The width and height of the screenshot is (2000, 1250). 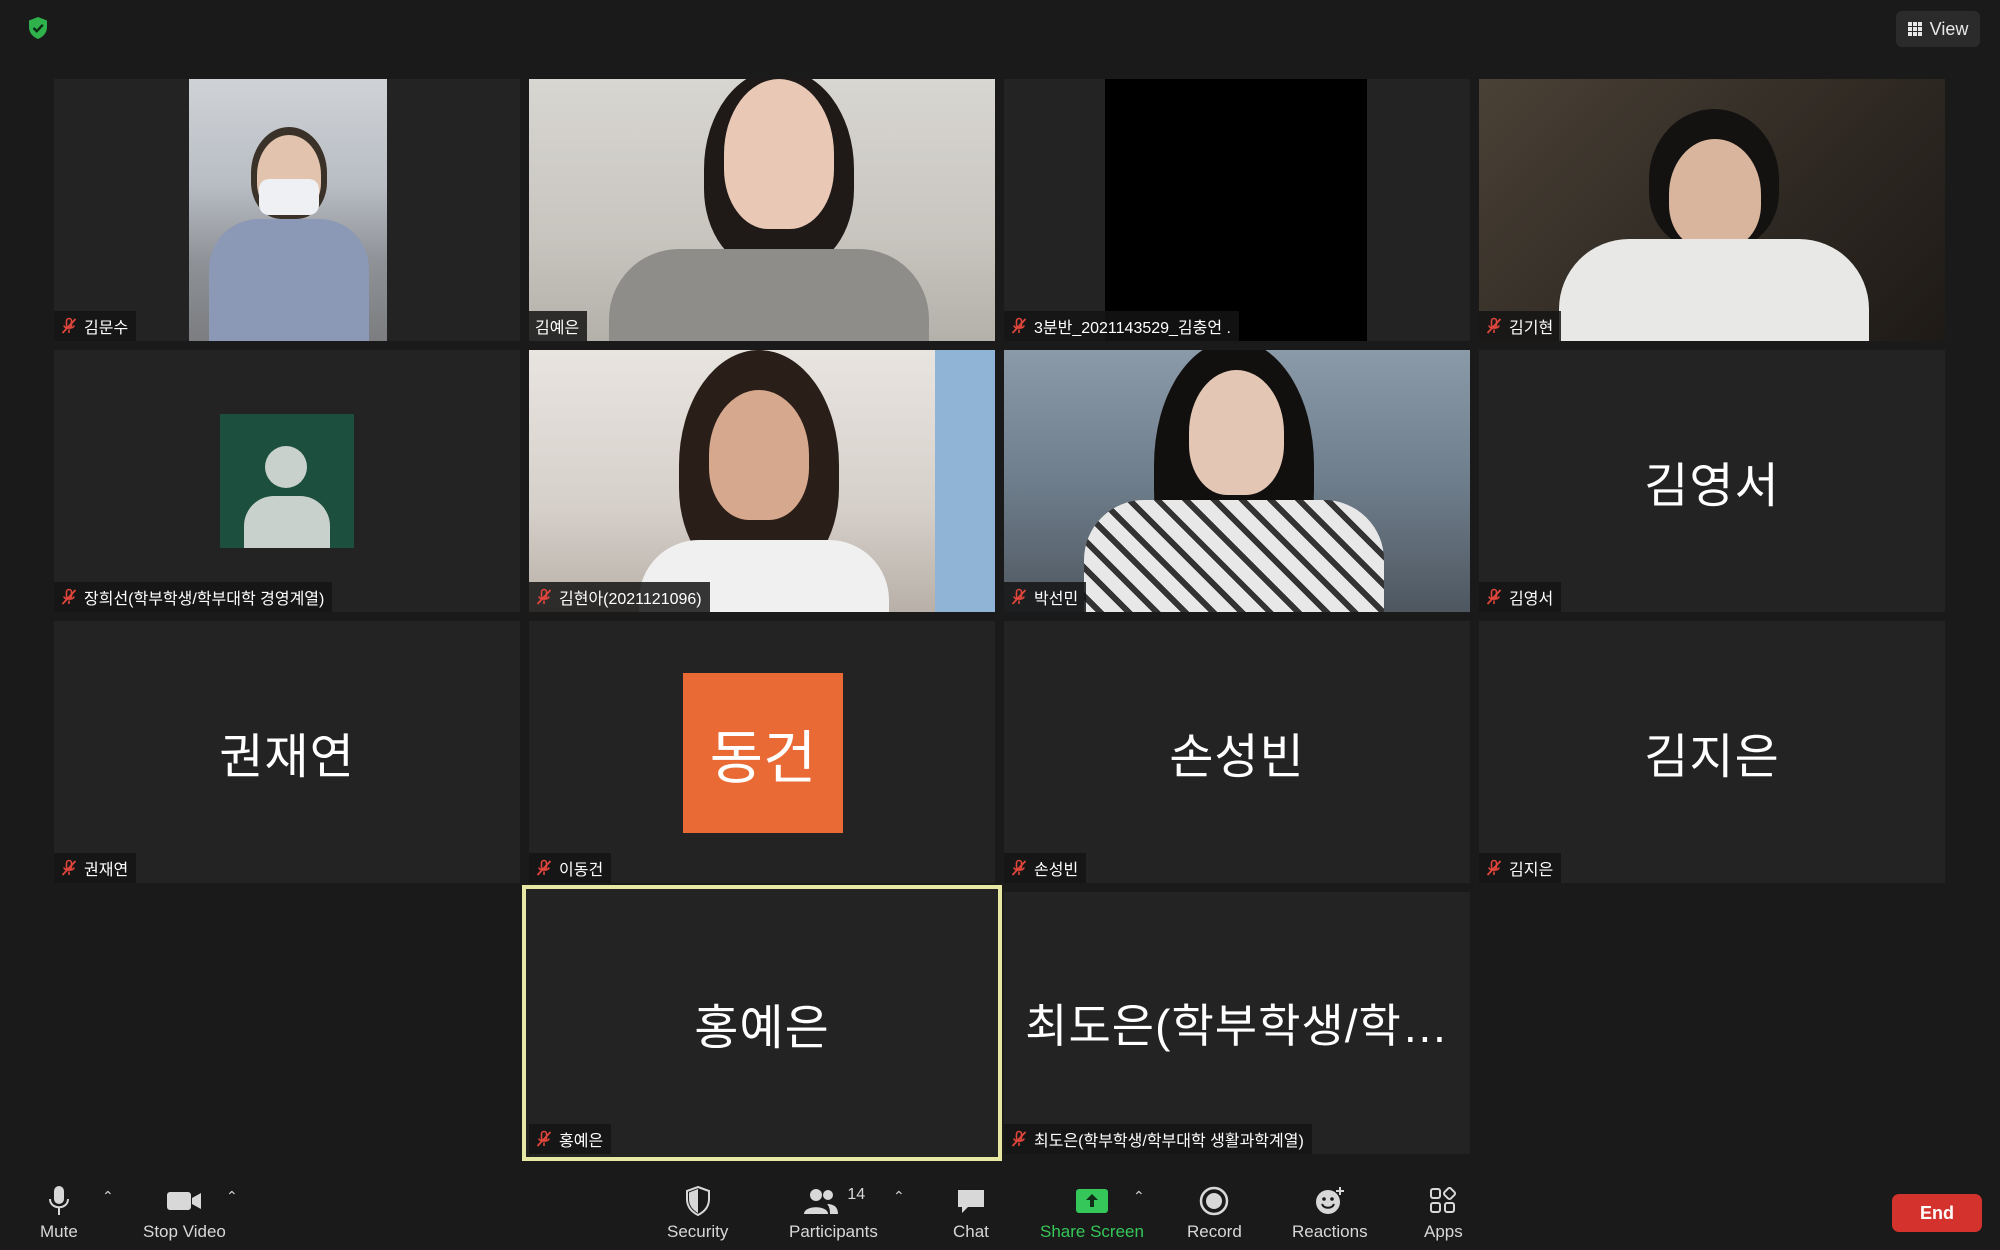 I want to click on participant-display-name: 권재연, so click(x=287, y=757).